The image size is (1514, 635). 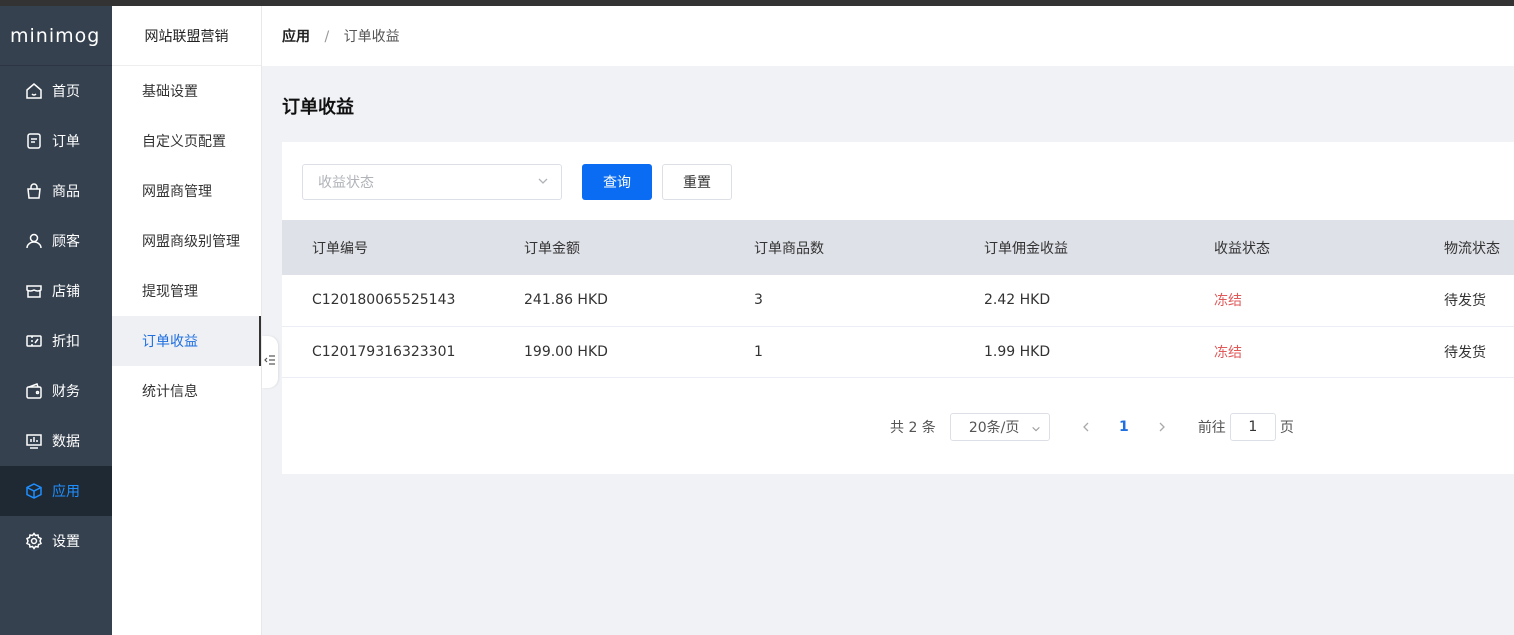 I want to click on item-count-cell: 3, so click(x=758, y=300).